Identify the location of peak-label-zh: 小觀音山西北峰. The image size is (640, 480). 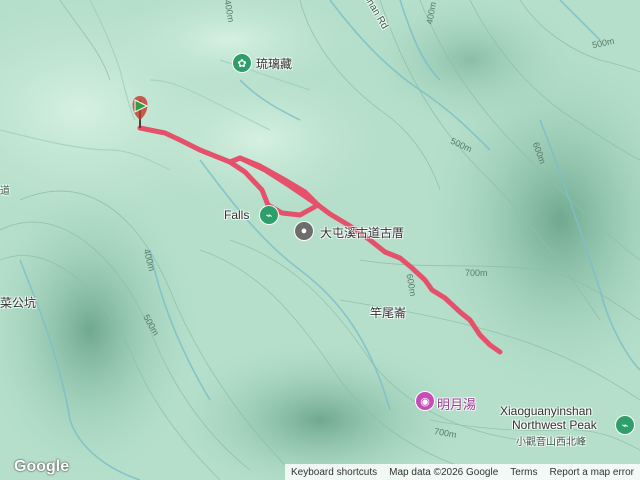
(551, 440).